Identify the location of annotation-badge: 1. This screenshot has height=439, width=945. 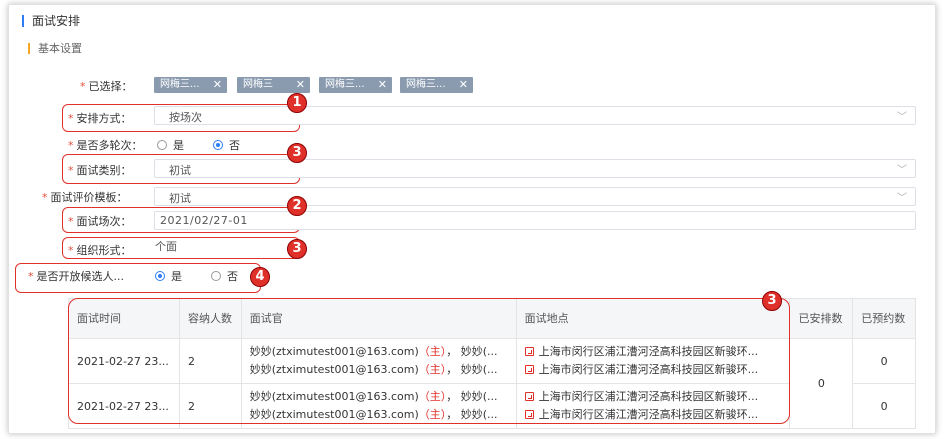
(297, 103).